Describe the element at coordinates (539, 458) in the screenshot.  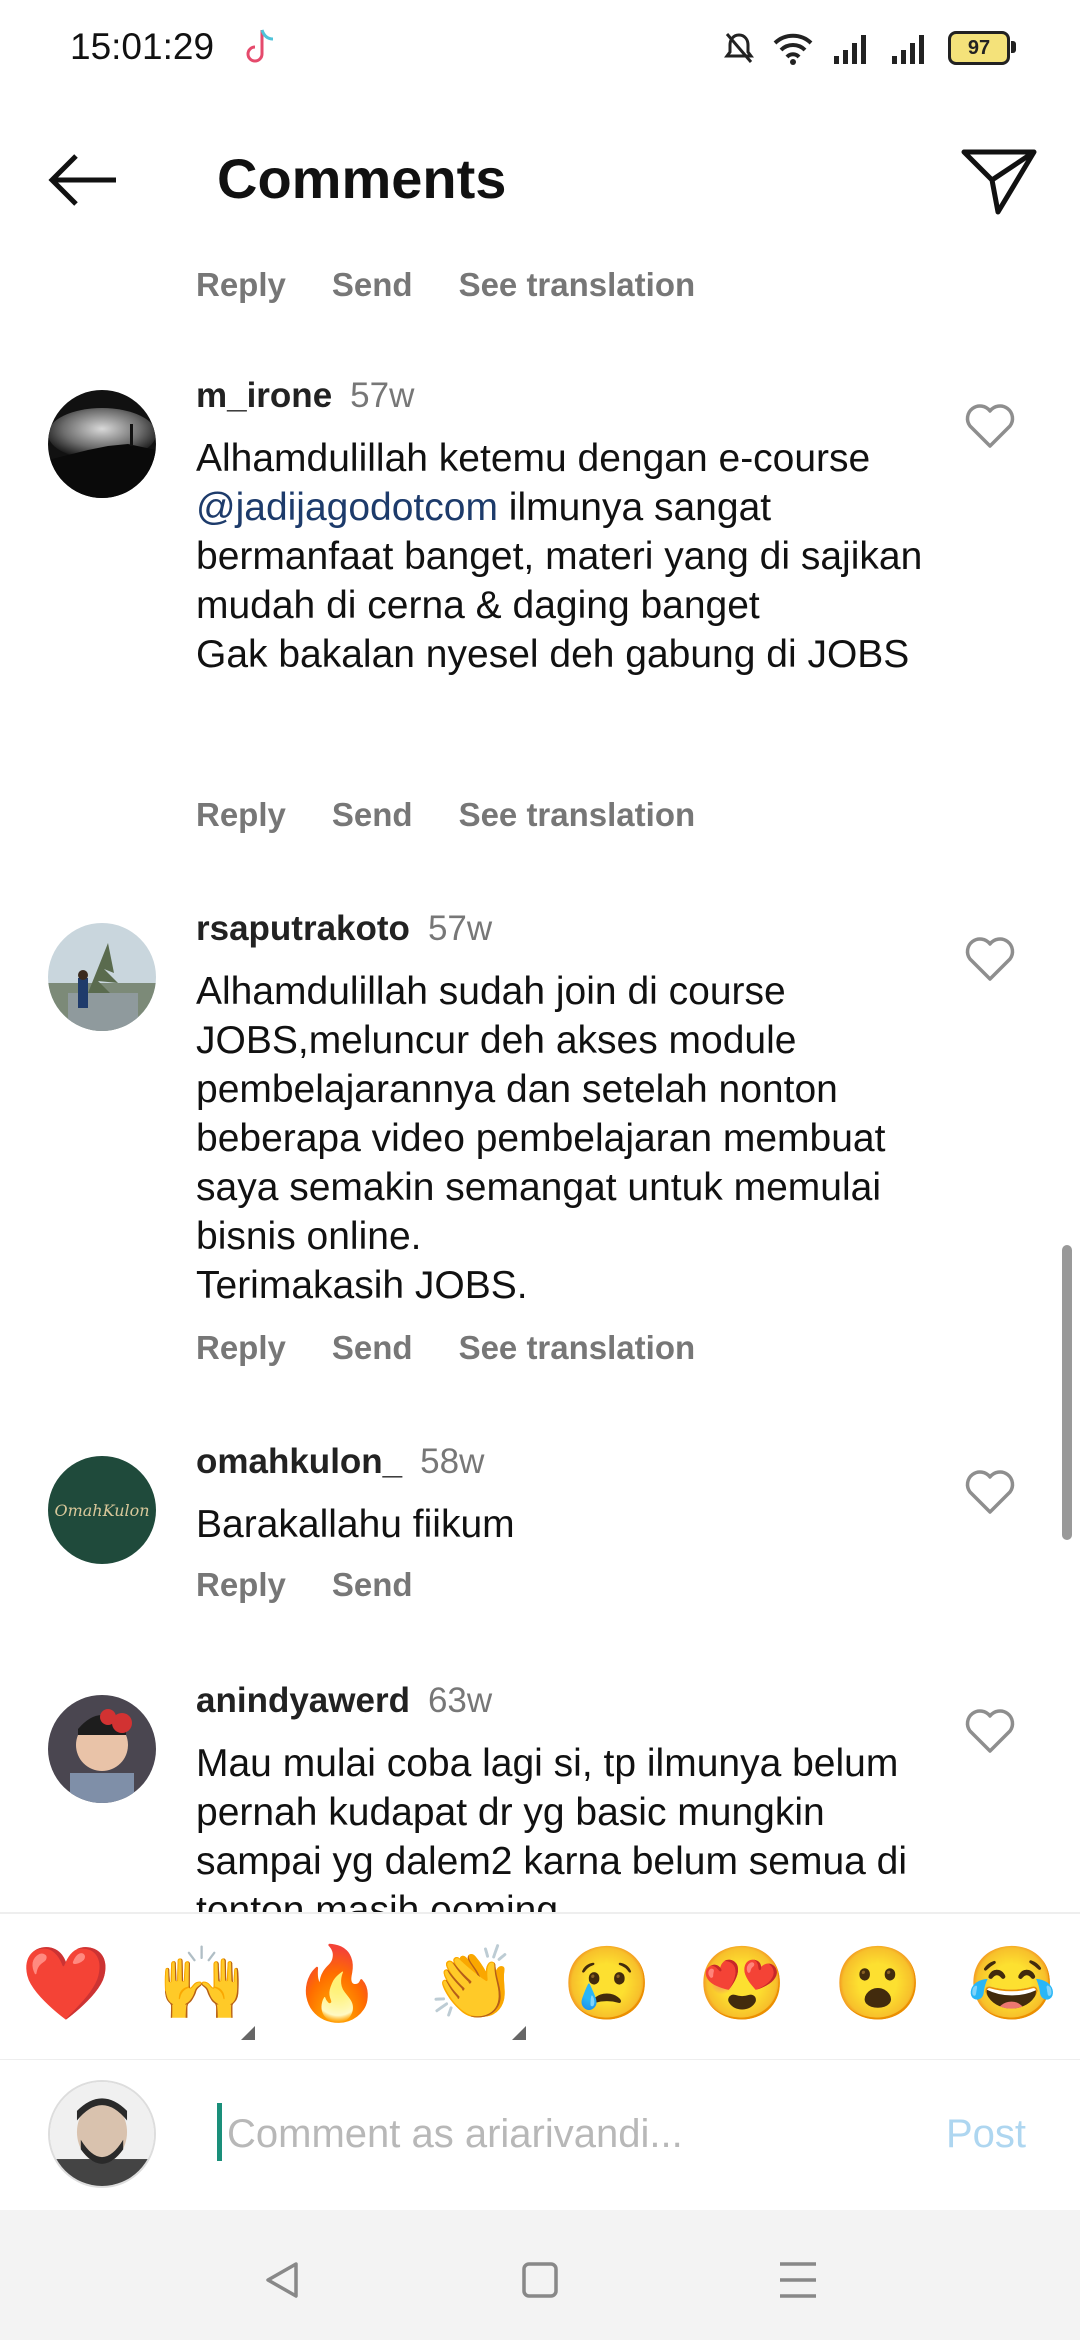
I see `comment-text-part: Alhamdulillah ketemu dengan e-course` at that location.